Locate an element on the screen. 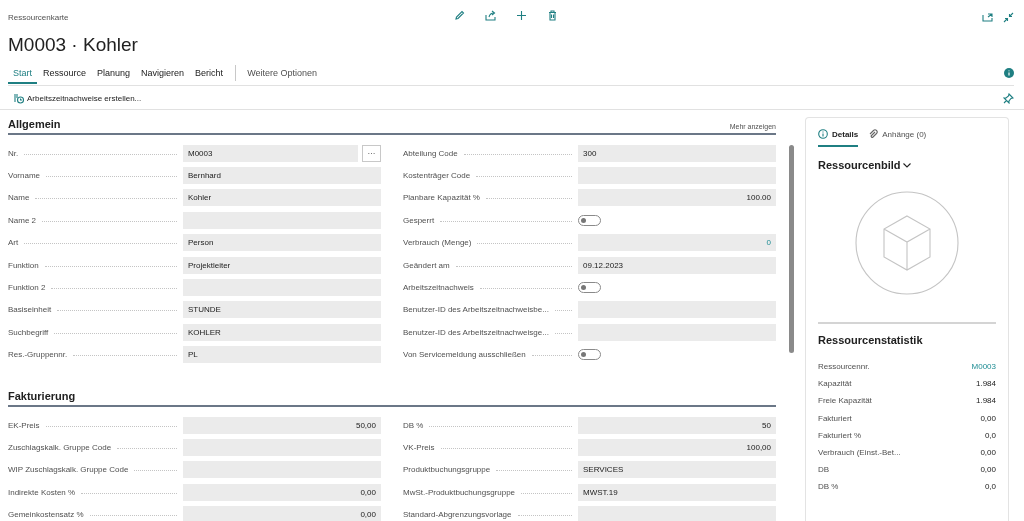 The image size is (1024, 521). field-label: Standard-Abgrenzungsvorlage is located at coordinates (457, 515).